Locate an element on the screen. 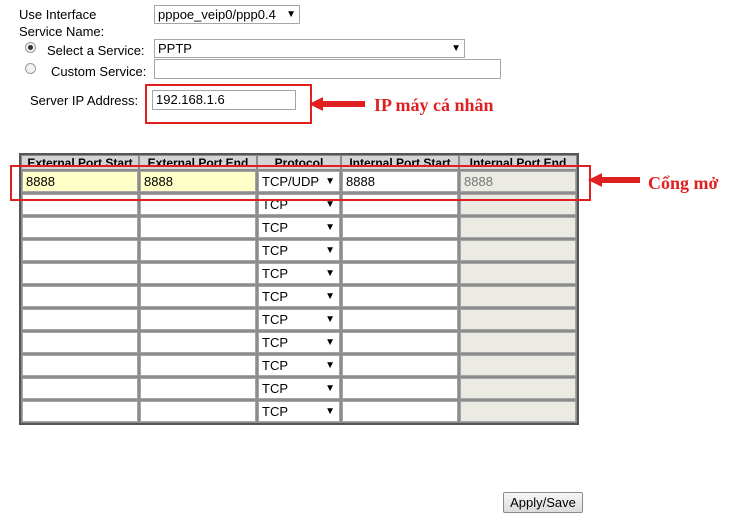 The image size is (753, 519). select-service-label: Select a Service: is located at coordinates (96, 50).